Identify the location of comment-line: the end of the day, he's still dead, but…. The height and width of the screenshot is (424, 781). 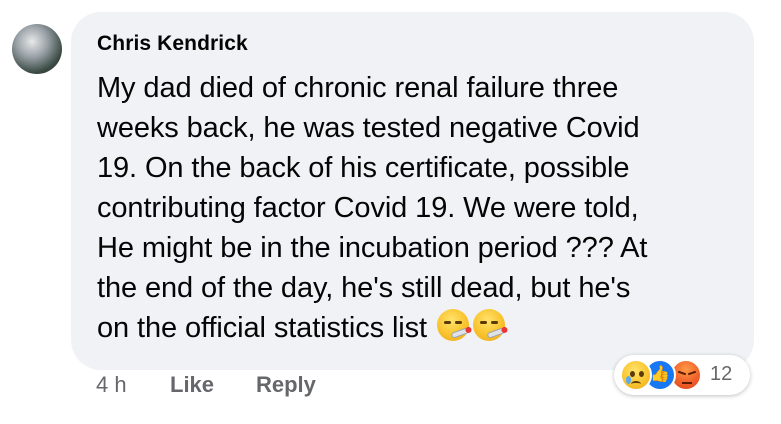
(364, 288).